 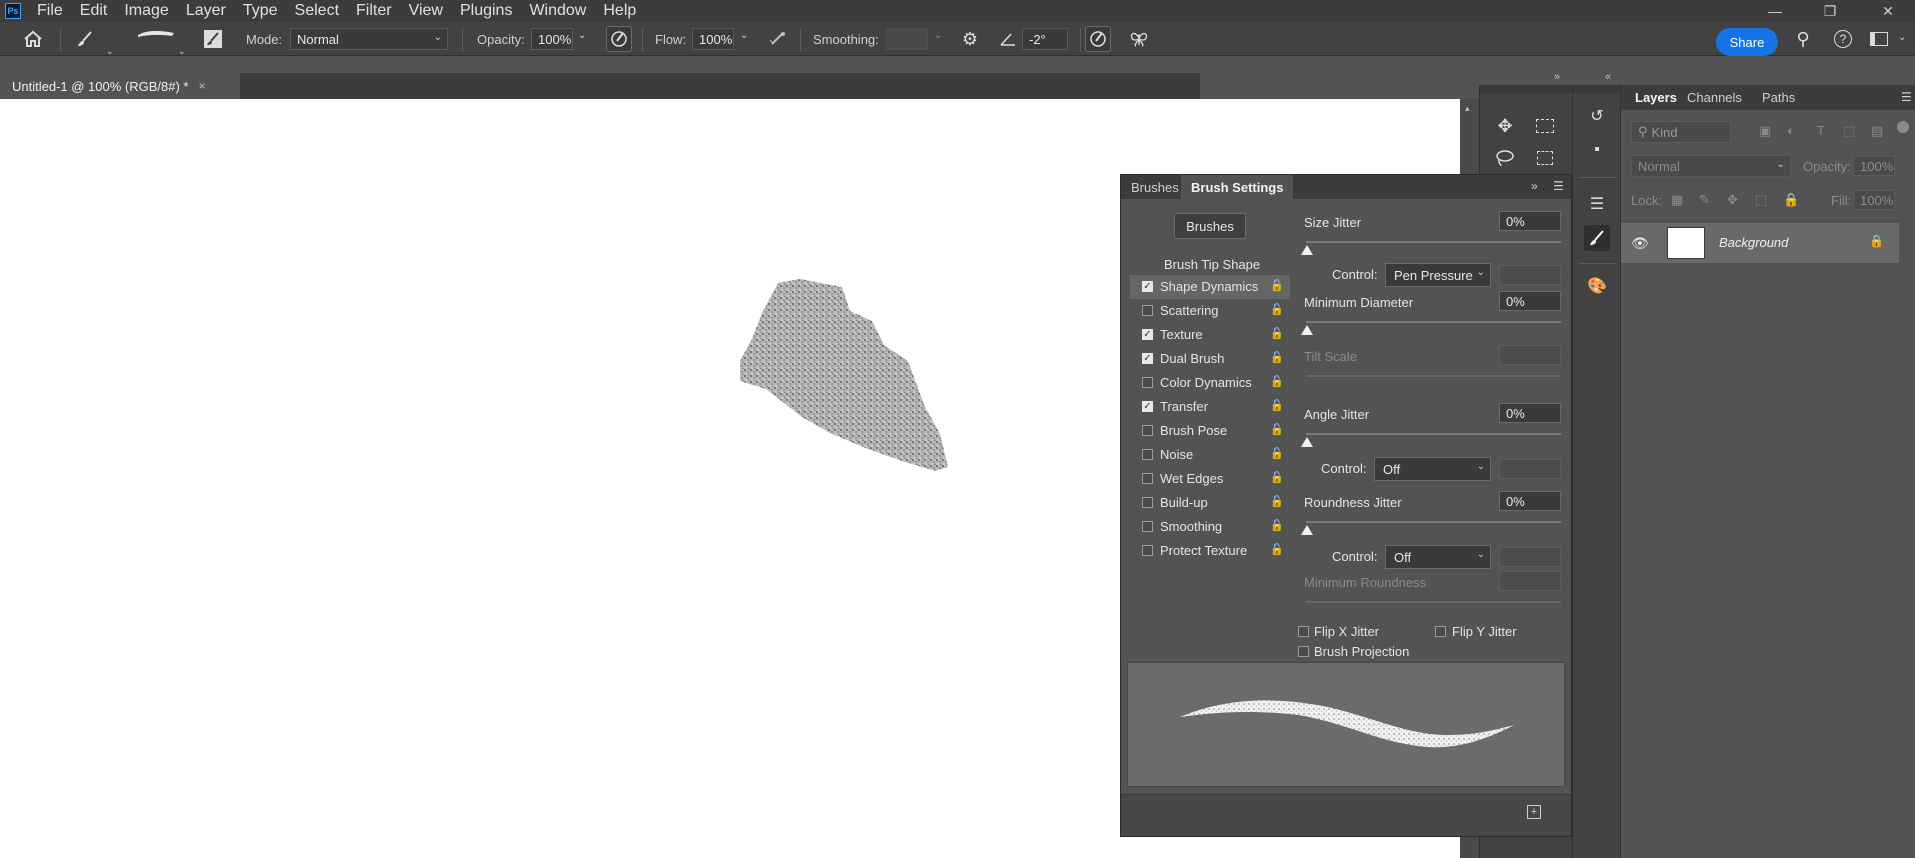 I want to click on angle-jitter-slider-thumb, so click(x=1307, y=442).